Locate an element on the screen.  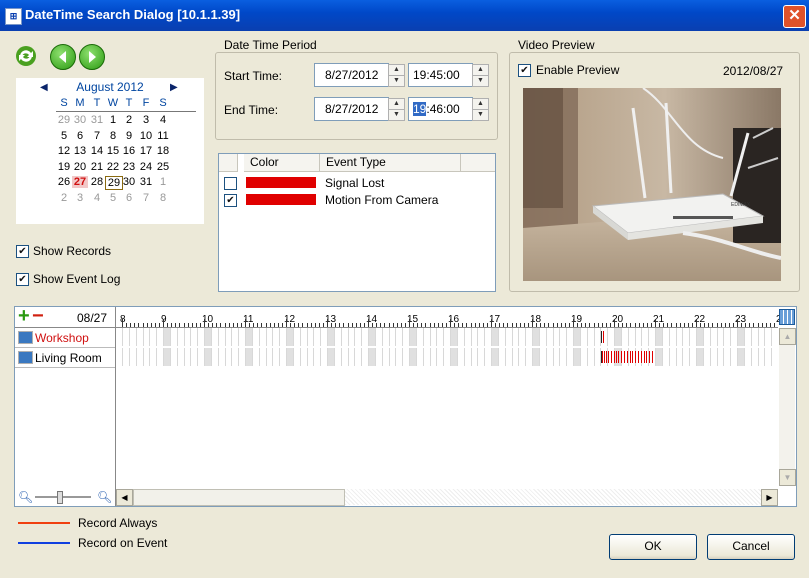
scroll-up-icon: ▲ is located at coordinates (787, 336).